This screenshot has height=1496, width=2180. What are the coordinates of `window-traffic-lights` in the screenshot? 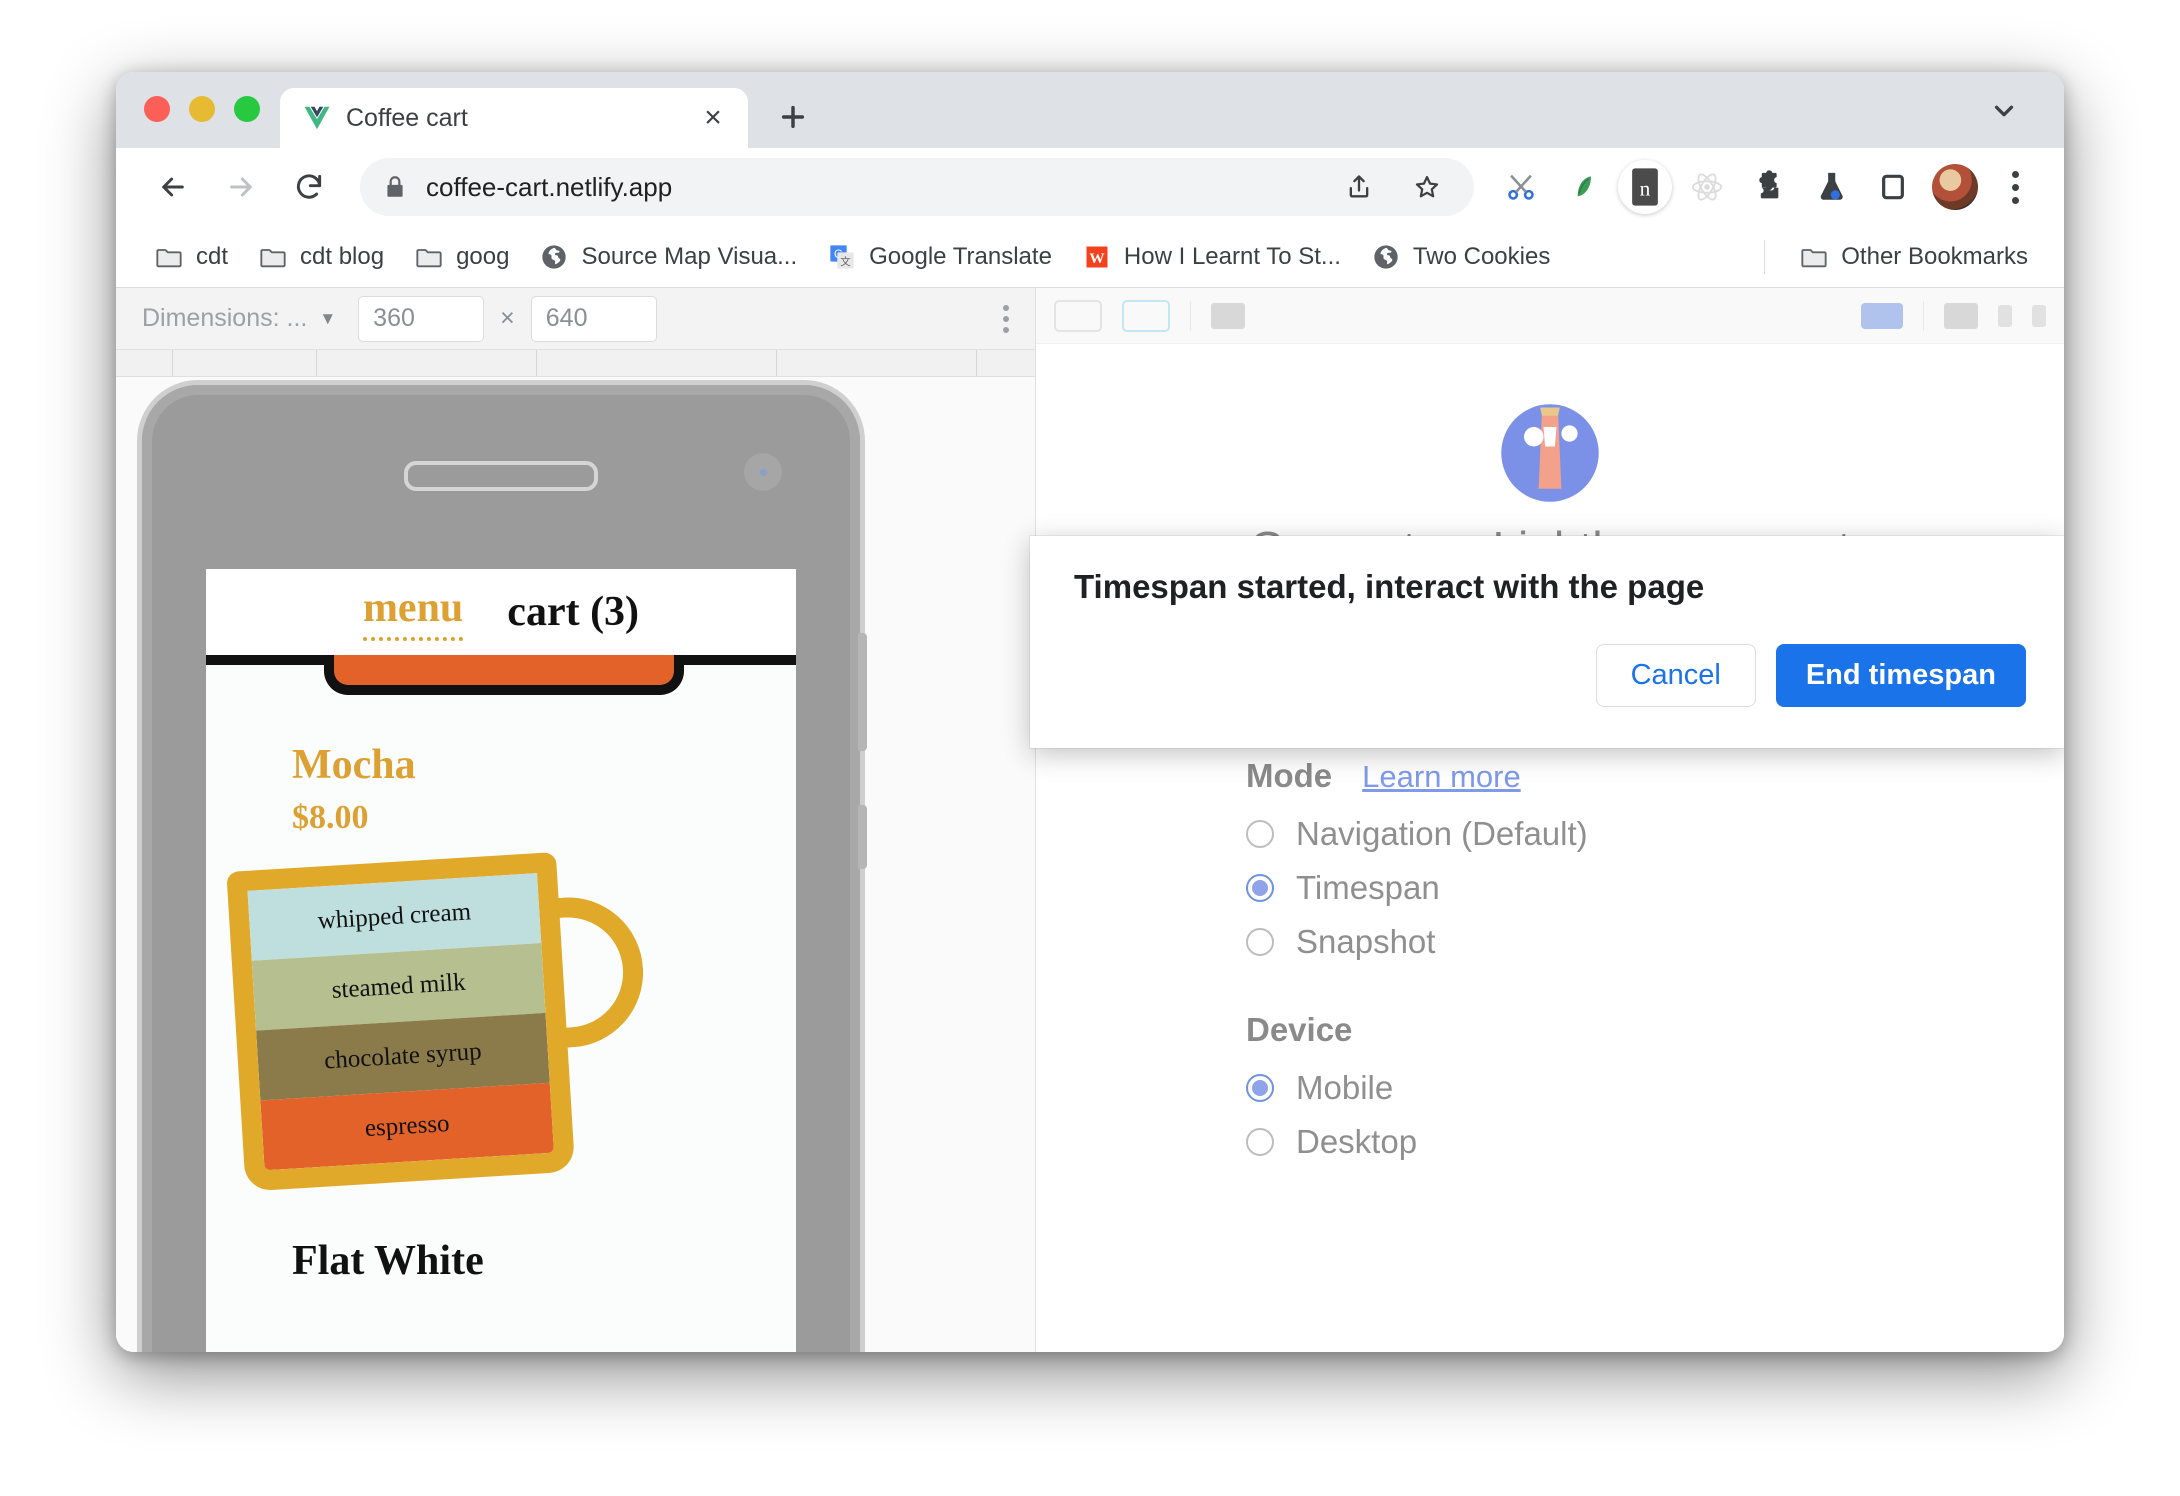 It's located at (198, 122).